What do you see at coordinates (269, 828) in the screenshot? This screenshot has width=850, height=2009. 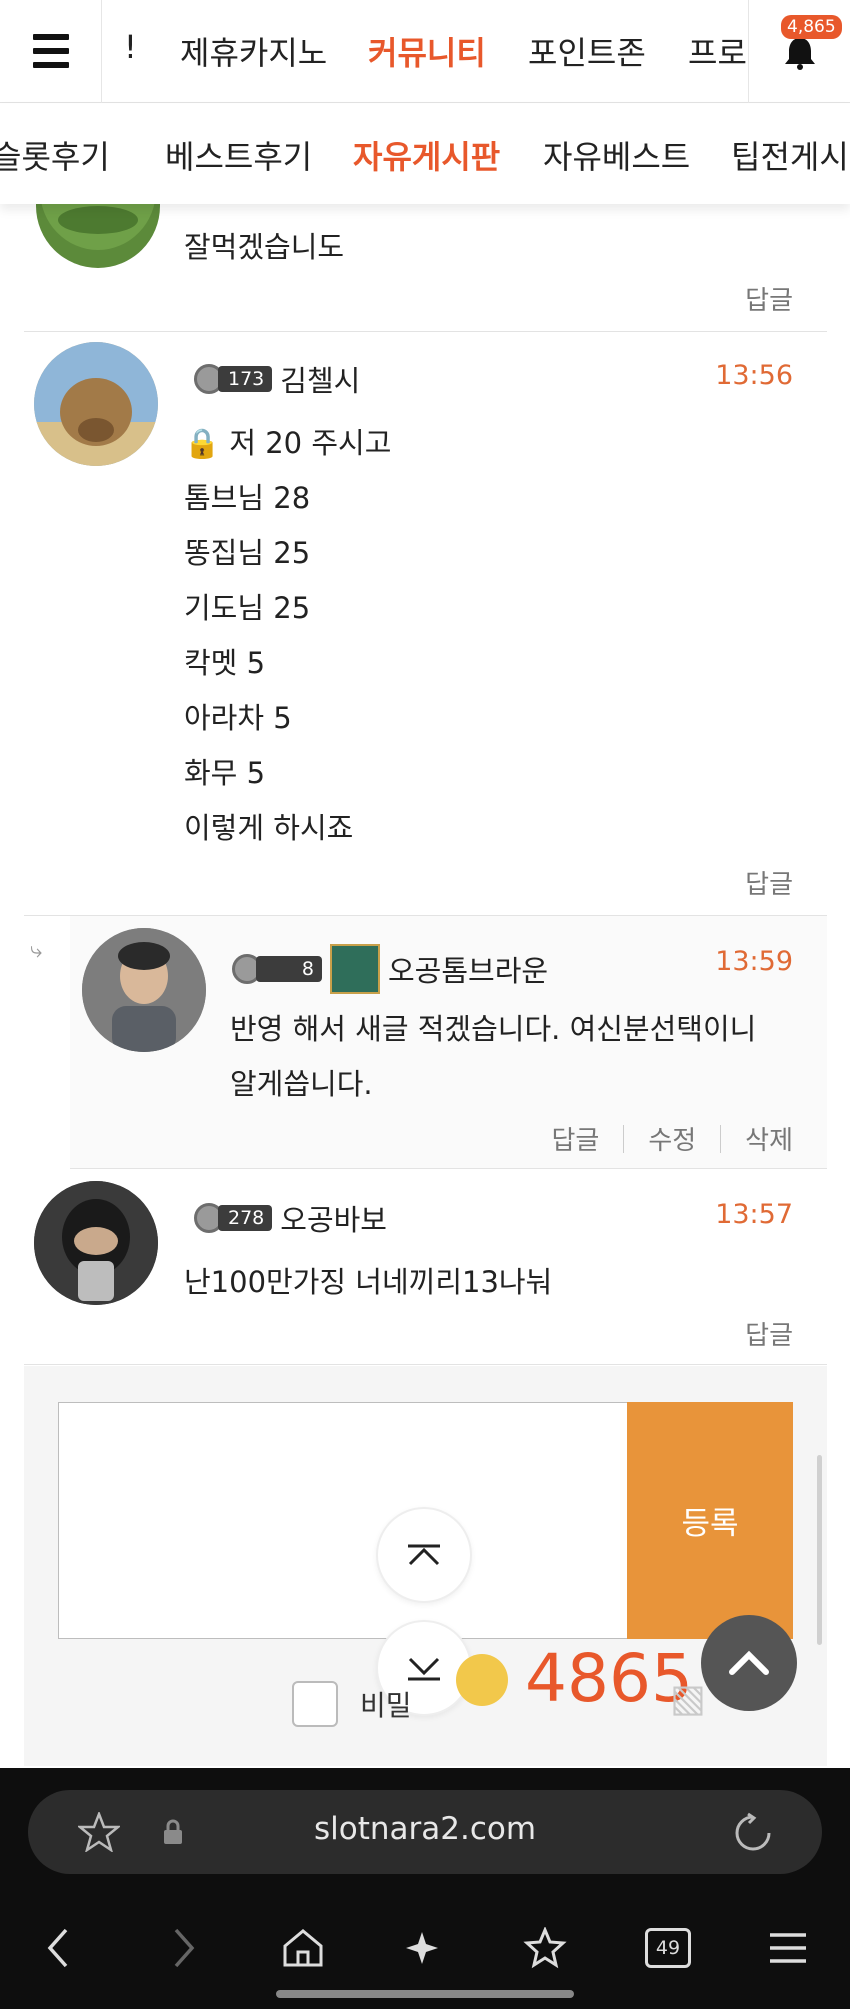 I see `comment-line: 이렇게 하시죠` at bounding box center [269, 828].